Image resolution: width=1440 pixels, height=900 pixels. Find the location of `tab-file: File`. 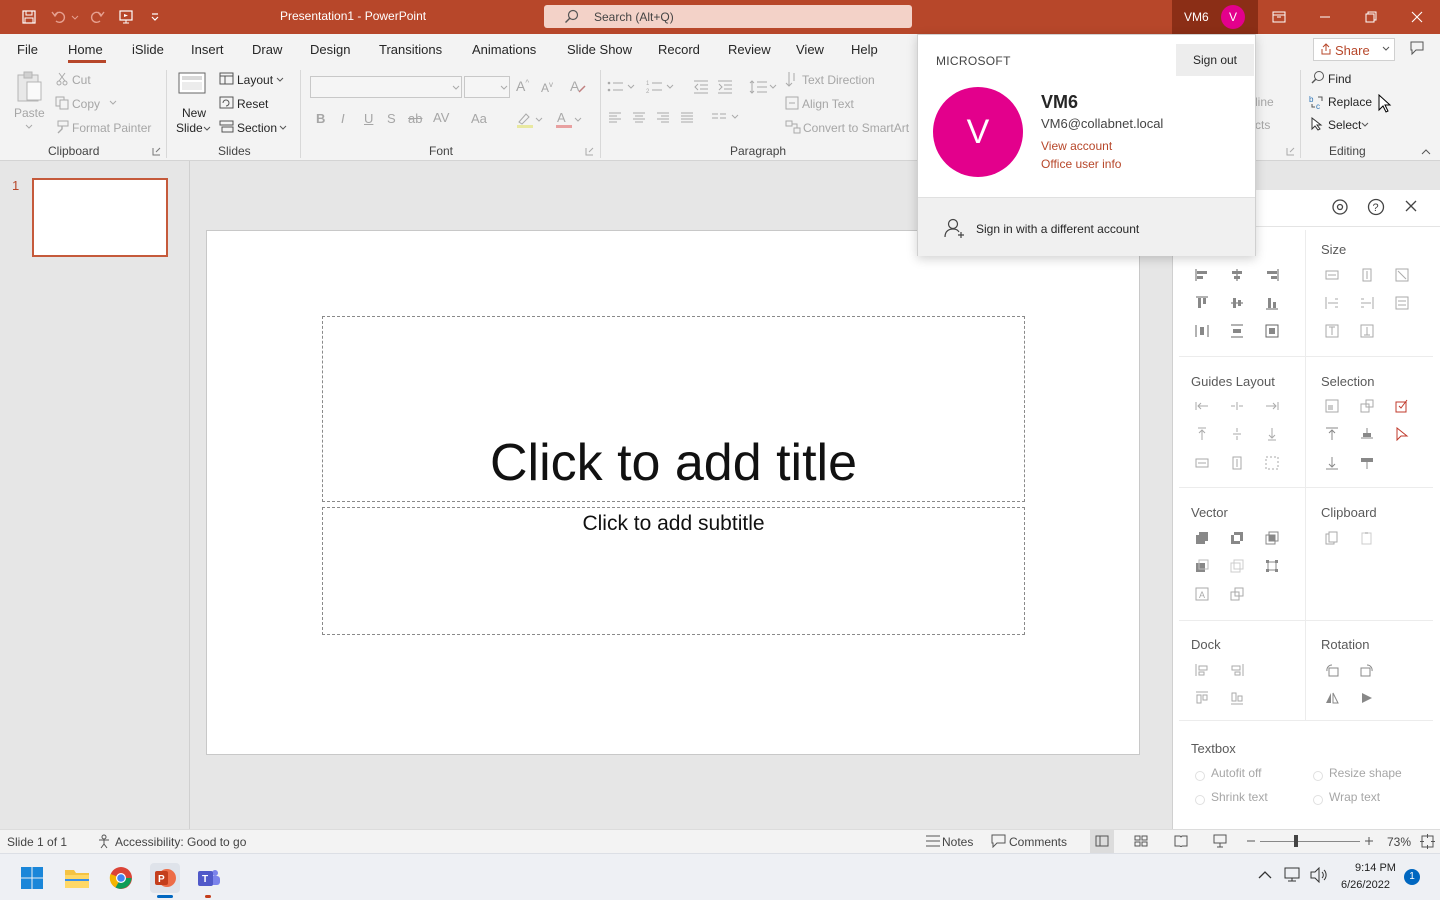

tab-file: File is located at coordinates (27, 49).